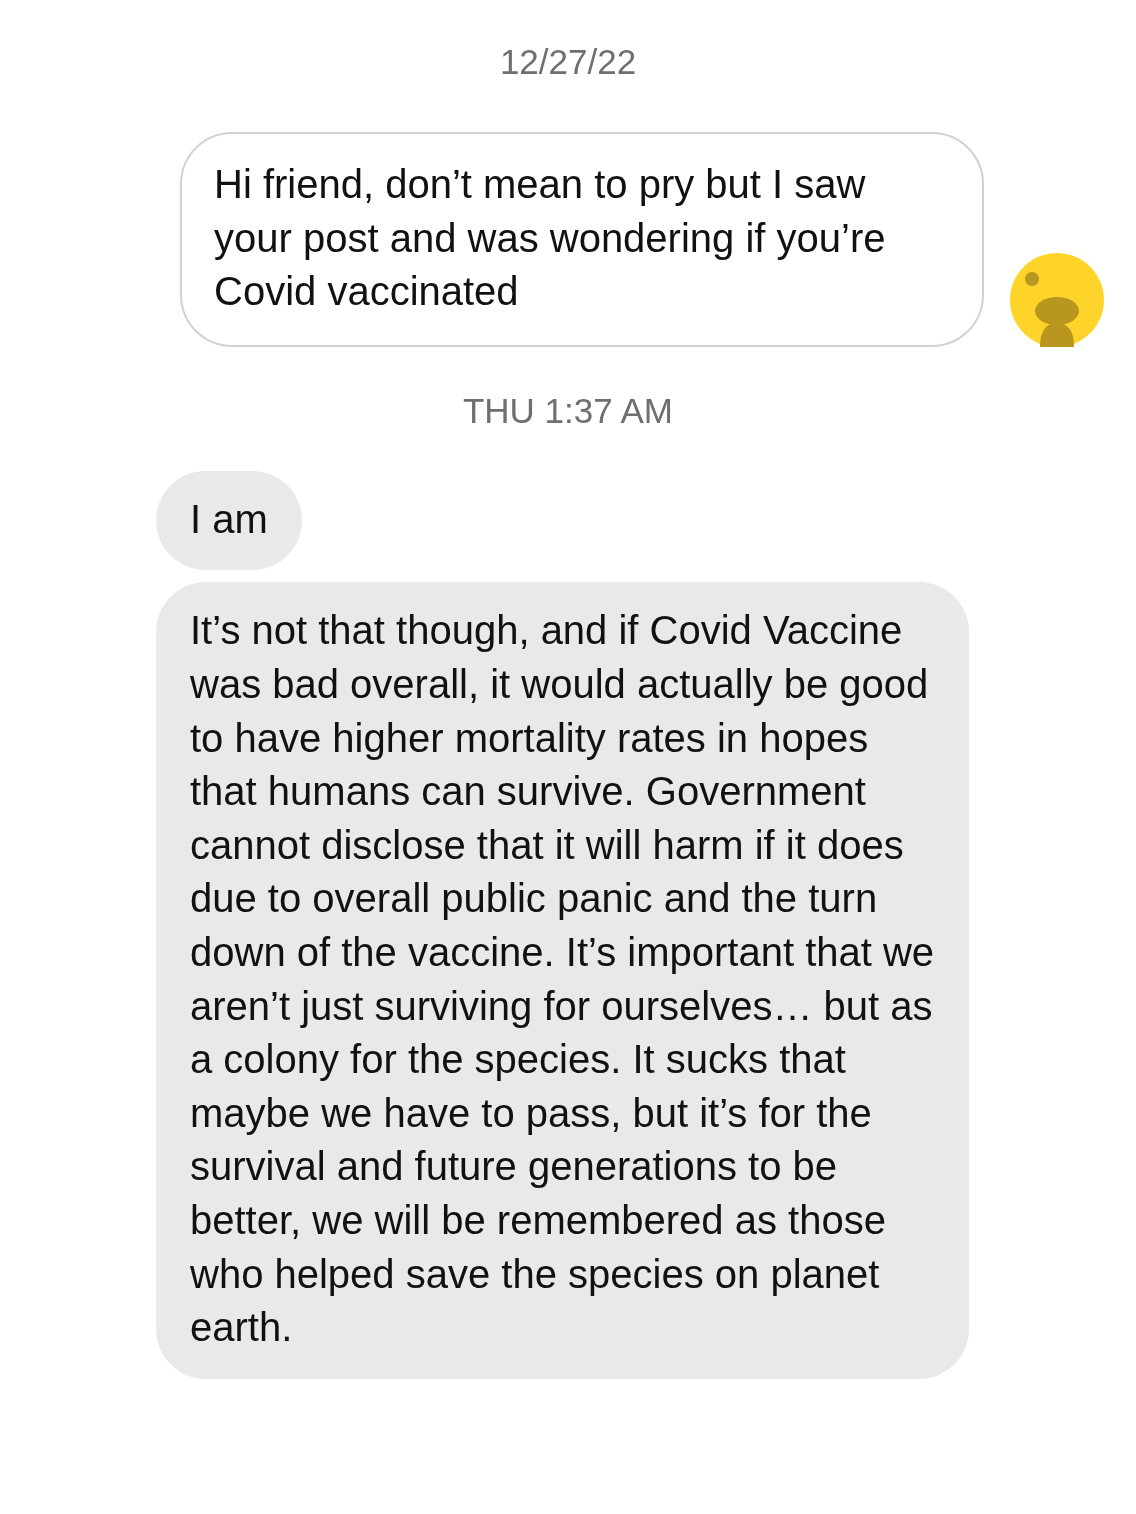 Image resolution: width=1136 pixels, height=1514 pixels. I want to click on message-bubble: I am, so click(229, 520).